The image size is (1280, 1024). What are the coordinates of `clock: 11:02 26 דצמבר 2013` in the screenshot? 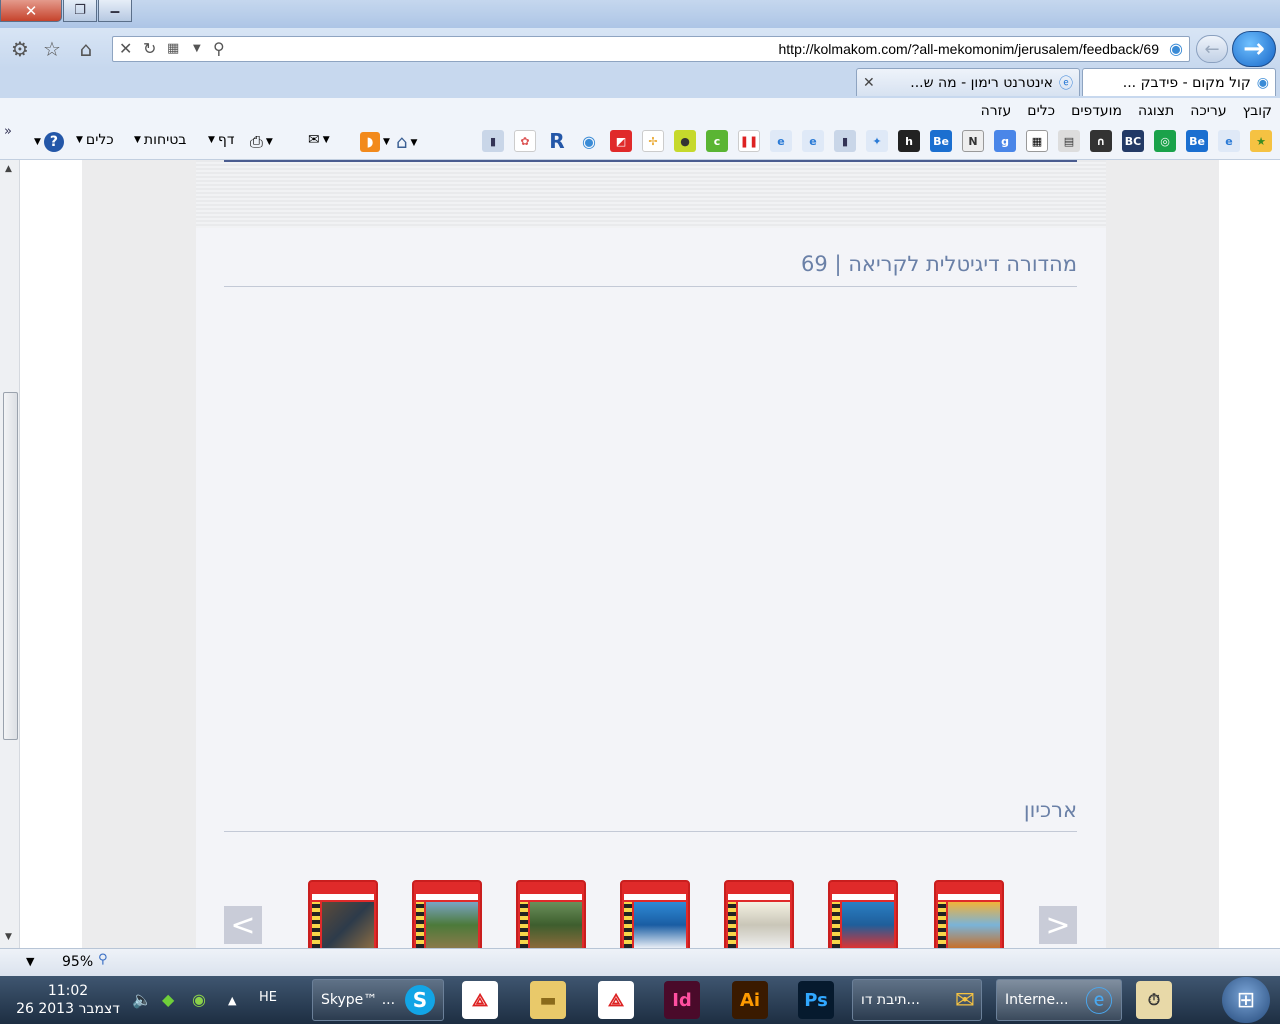 It's located at (68, 1000).